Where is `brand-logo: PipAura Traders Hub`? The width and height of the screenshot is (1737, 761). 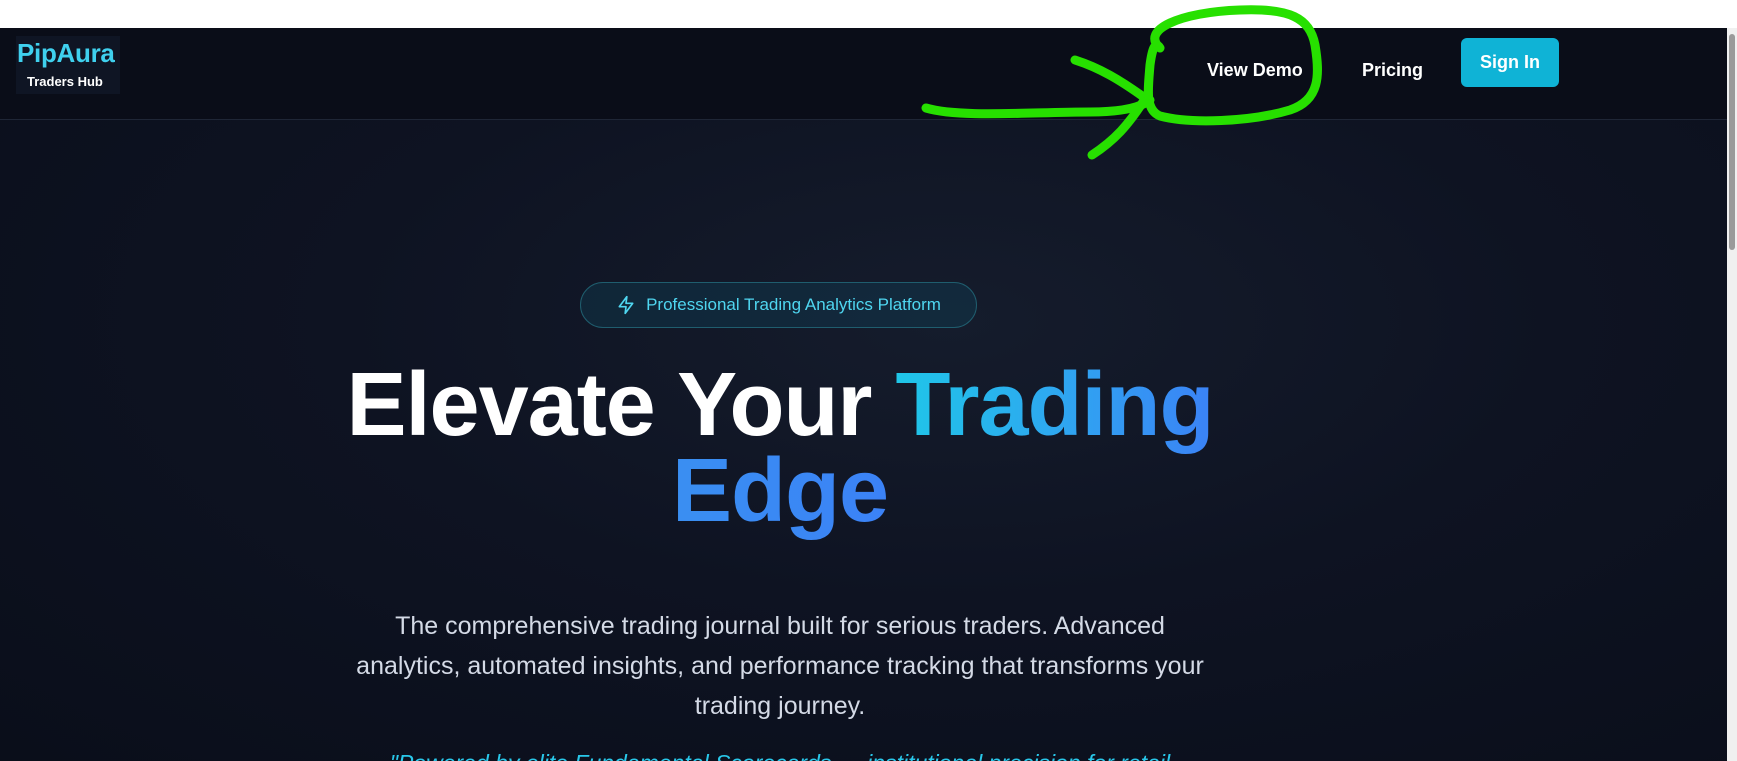
brand-logo: PipAura Traders Hub is located at coordinates (68, 65).